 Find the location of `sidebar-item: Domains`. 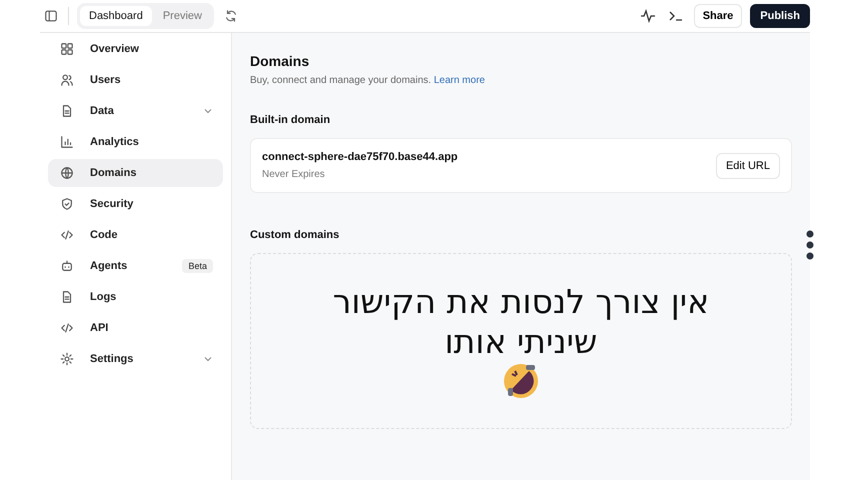

sidebar-item: Domains is located at coordinates (135, 173).